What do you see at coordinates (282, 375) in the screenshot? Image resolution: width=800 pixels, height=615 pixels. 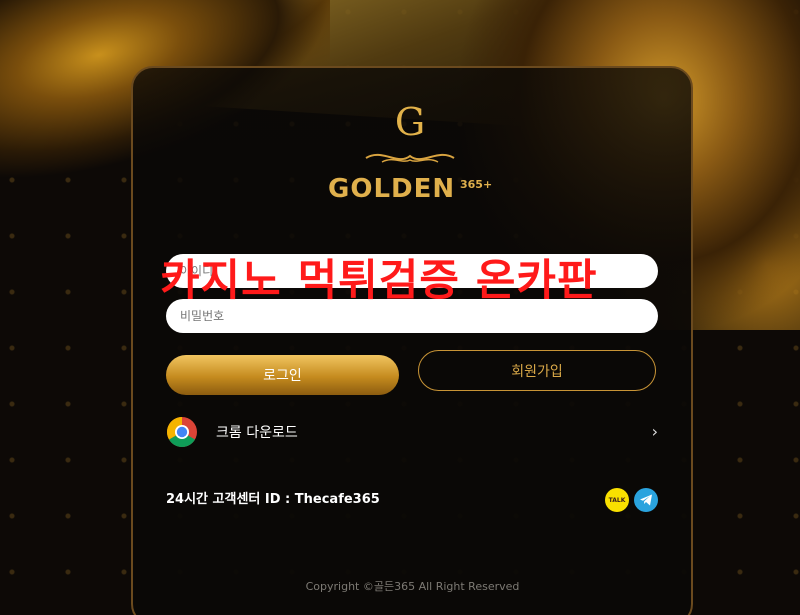 I see `login-button: 로그인` at bounding box center [282, 375].